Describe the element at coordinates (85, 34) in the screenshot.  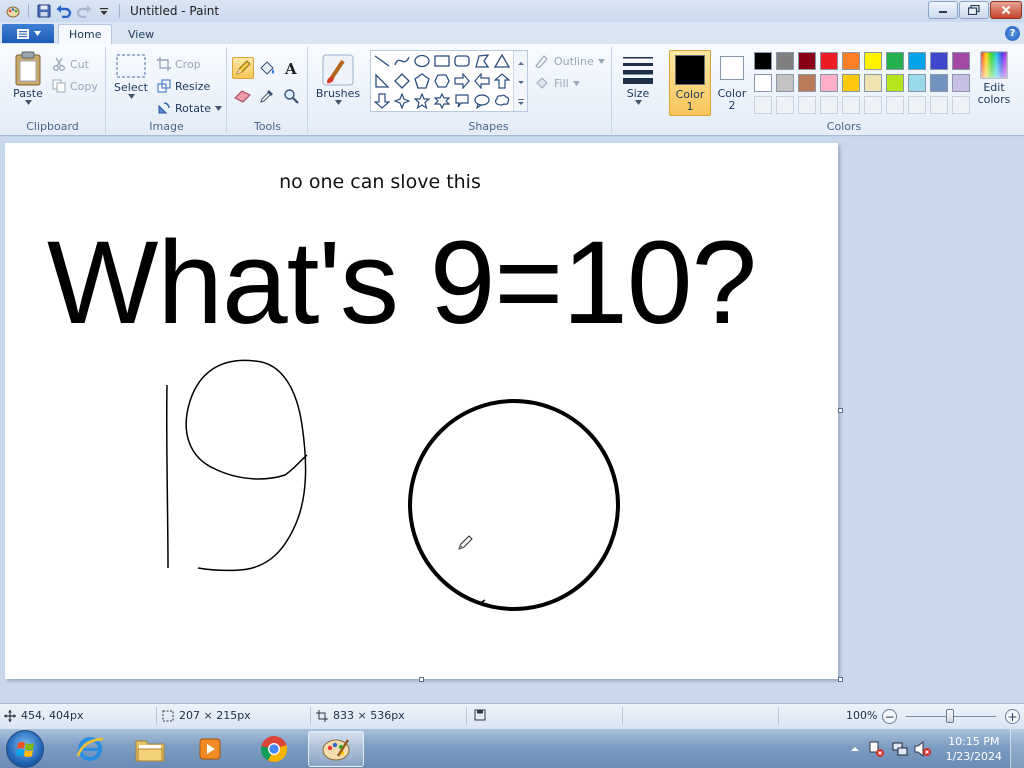
I see `tab-home: Home` at that location.